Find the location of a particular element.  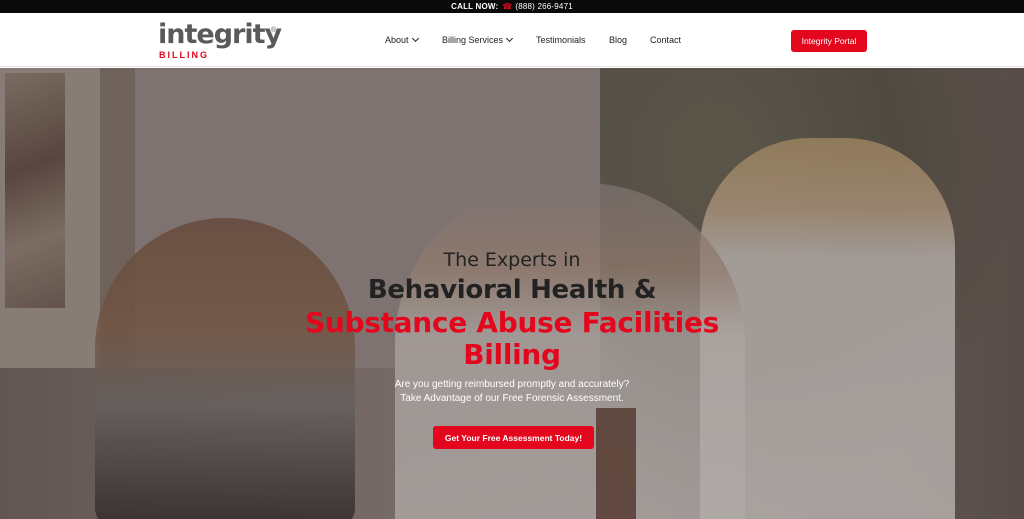

phone-icon: ☎ is located at coordinates (507, 6).